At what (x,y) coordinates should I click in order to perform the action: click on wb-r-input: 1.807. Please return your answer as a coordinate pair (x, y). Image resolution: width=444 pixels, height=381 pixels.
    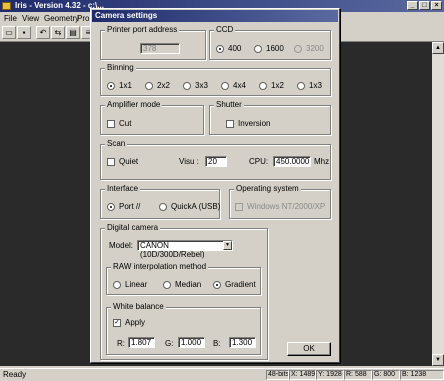
    Looking at the image, I should click on (141, 342).